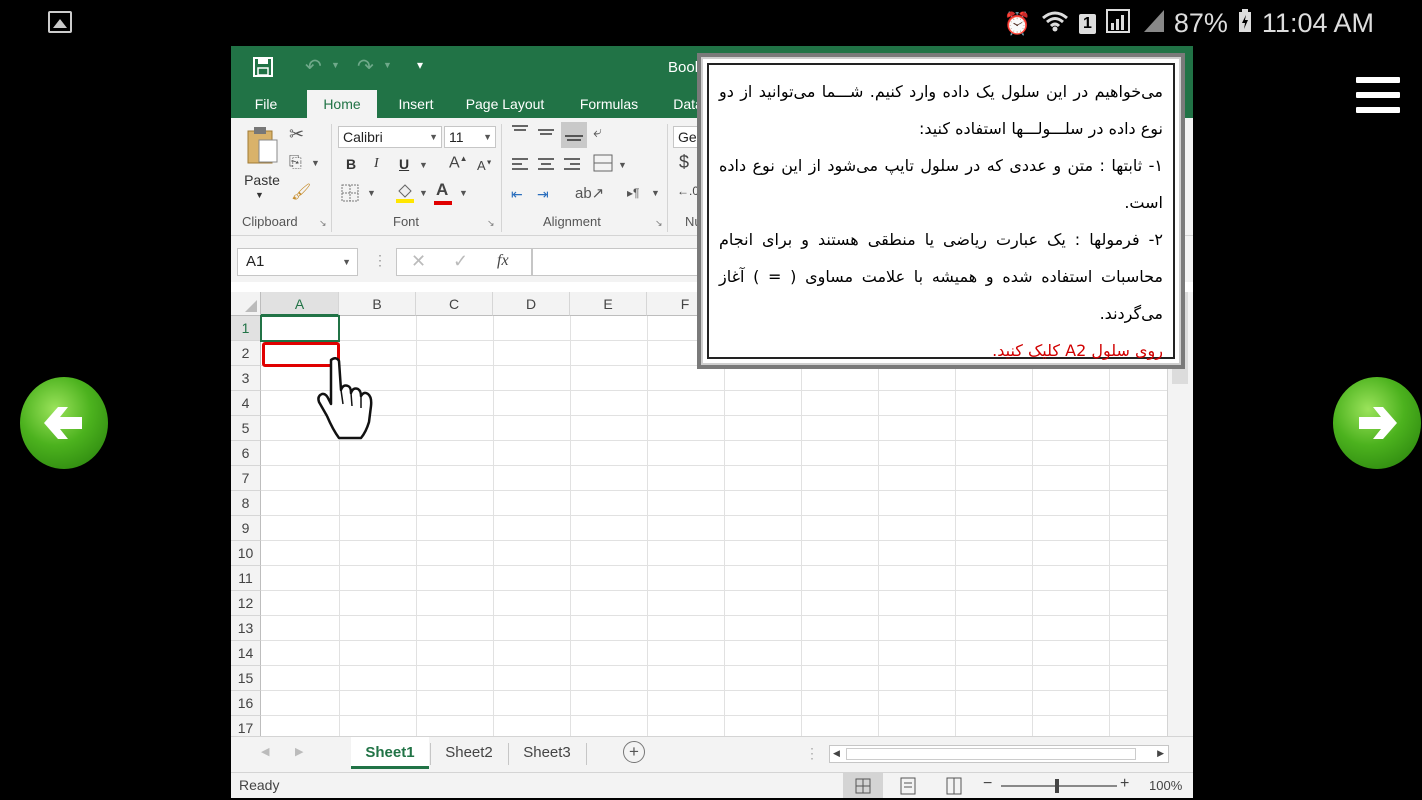  I want to click on font-launcher-icon: ↘, so click(491, 223).